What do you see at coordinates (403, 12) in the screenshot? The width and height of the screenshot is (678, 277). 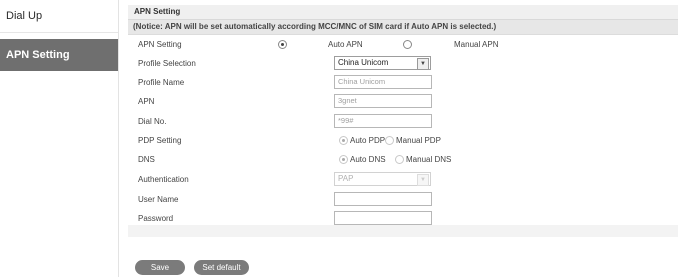 I see `panel-title: APN Setting` at bounding box center [403, 12].